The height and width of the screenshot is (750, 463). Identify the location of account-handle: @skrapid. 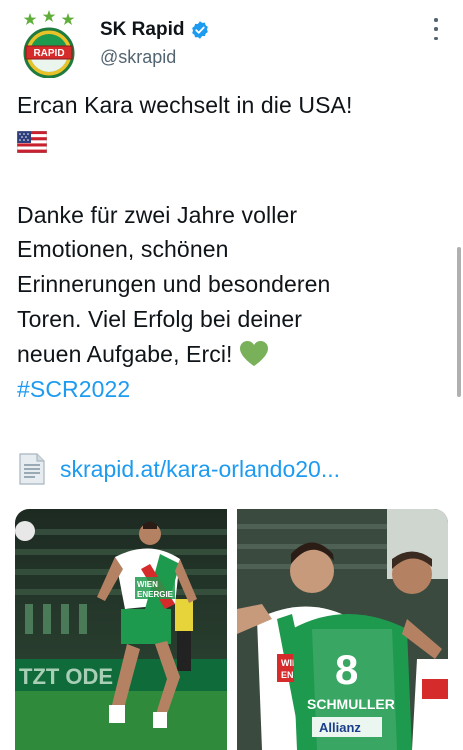
(138, 57).